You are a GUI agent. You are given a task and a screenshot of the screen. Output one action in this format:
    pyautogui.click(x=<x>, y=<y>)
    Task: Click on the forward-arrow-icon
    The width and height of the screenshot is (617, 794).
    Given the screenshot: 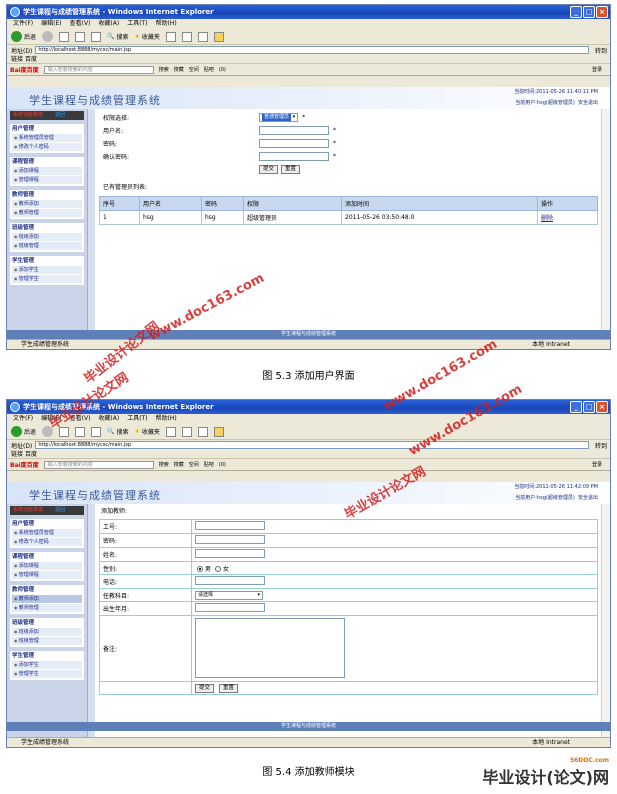 What is the action you would take?
    pyautogui.click(x=48, y=36)
    